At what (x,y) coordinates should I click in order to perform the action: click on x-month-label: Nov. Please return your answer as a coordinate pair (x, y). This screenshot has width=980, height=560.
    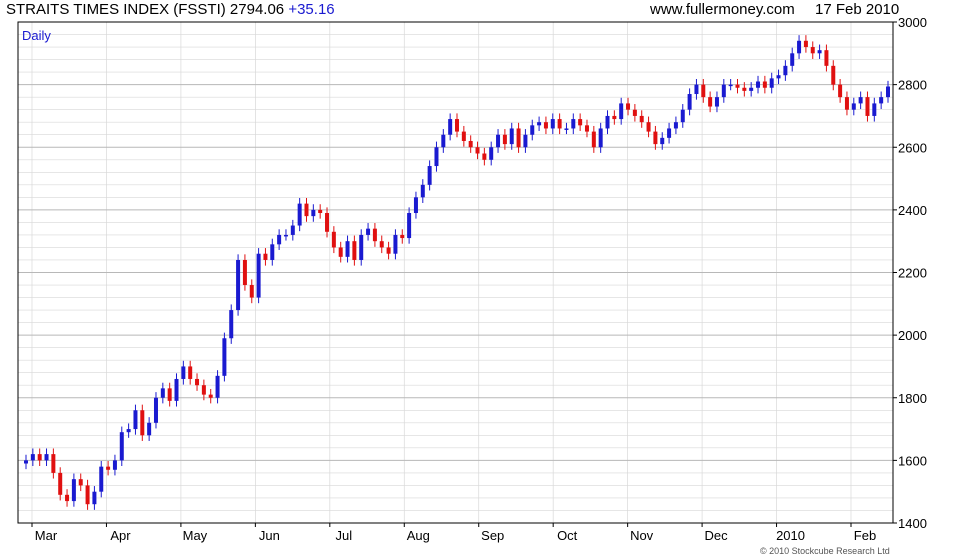
    Looking at the image, I should click on (642, 535).